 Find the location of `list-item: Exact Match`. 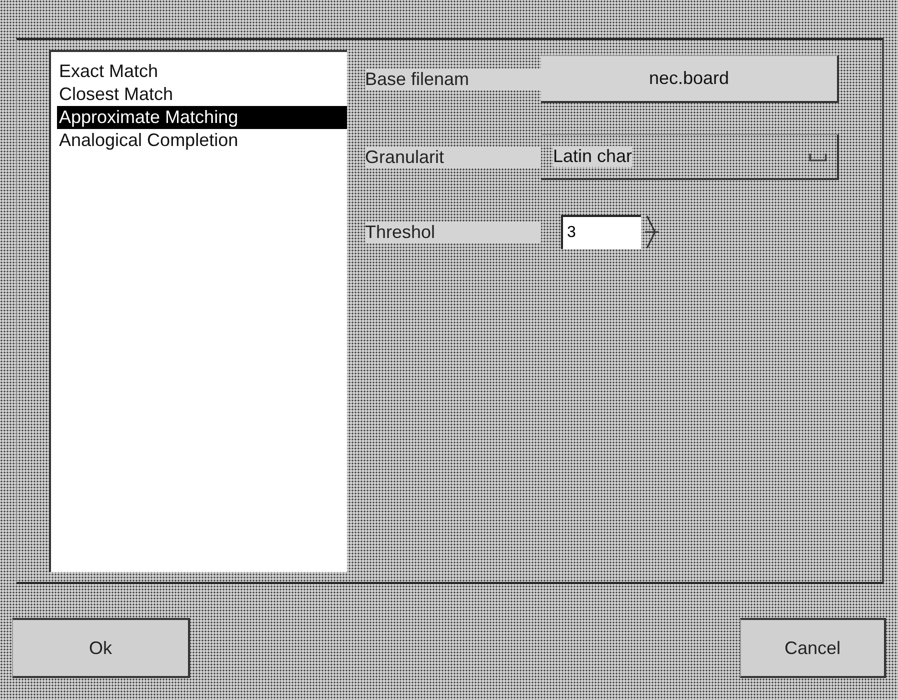

list-item: Exact Match is located at coordinates (202, 71).